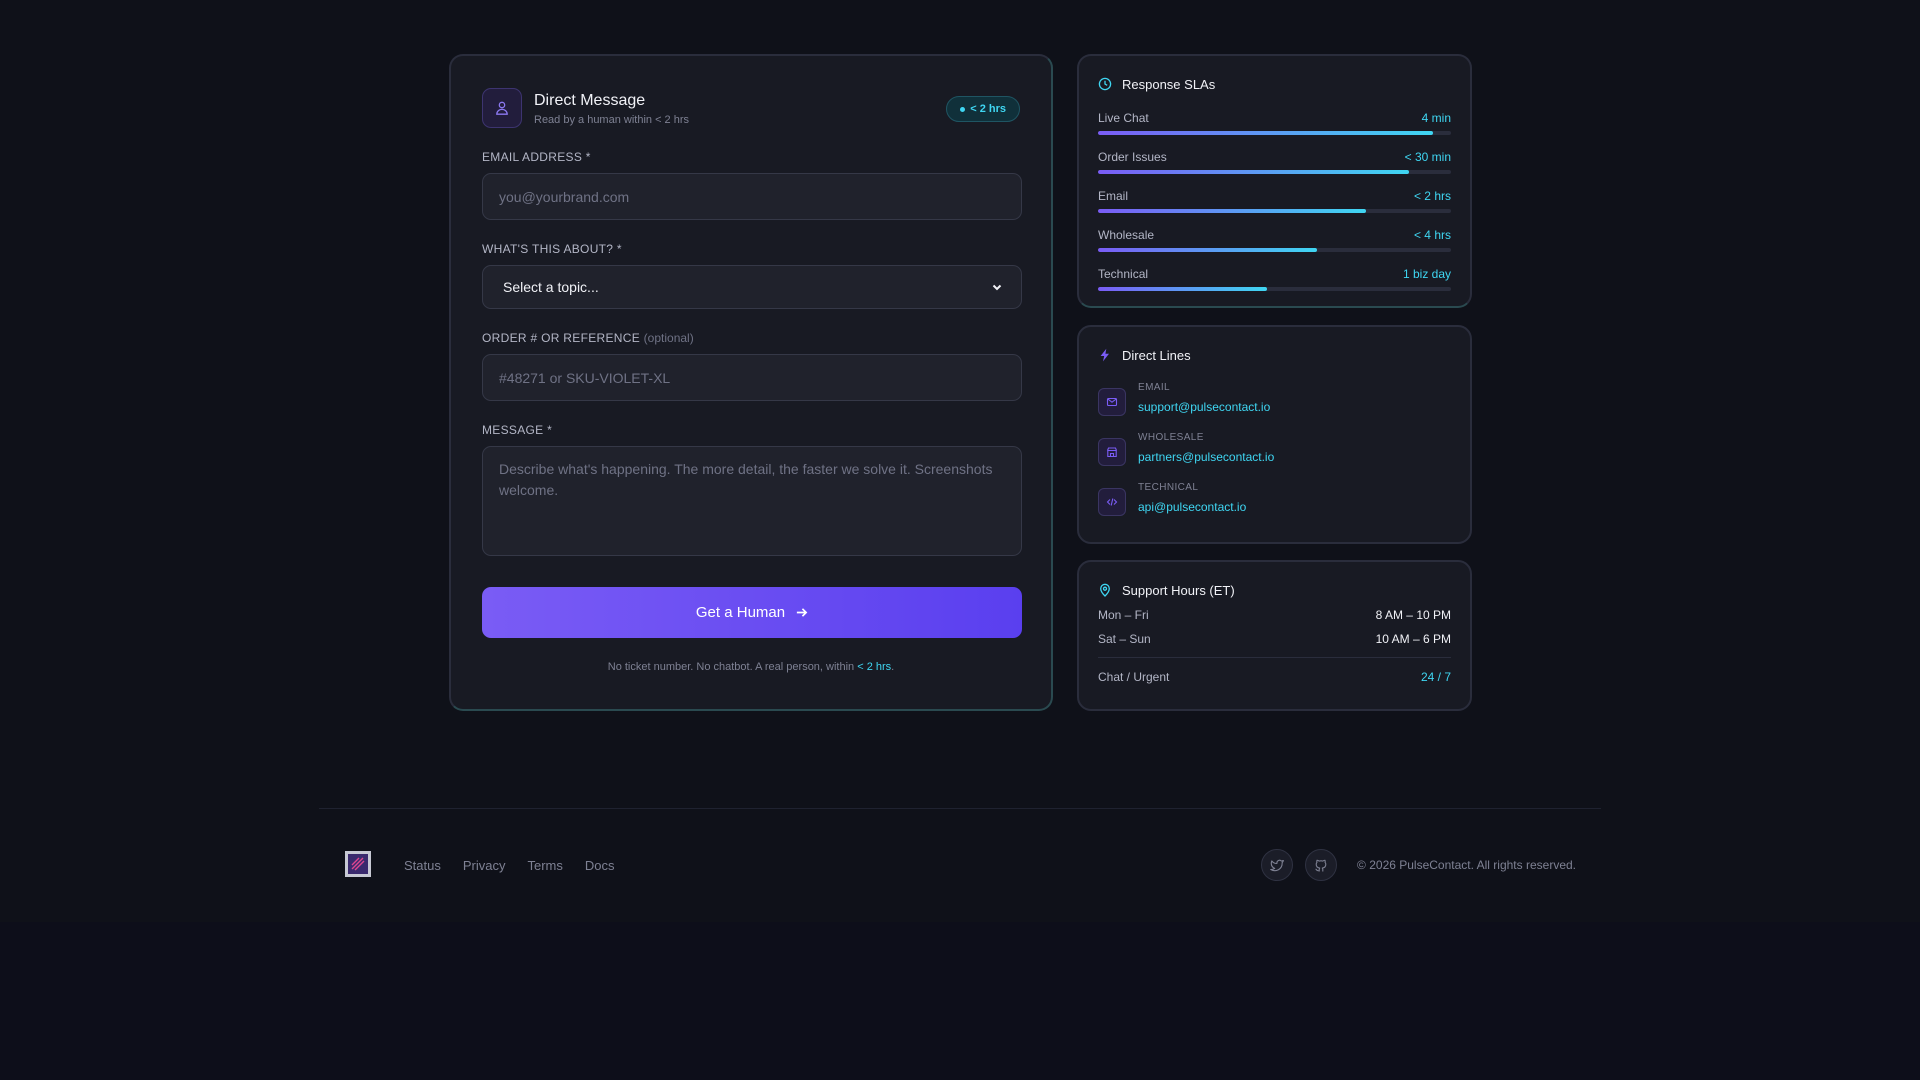 The image size is (1920, 1080). What do you see at coordinates (1274, 677) in the screenshot?
I see `chat-urgent-row: Chat / Urgent 24 / 7` at bounding box center [1274, 677].